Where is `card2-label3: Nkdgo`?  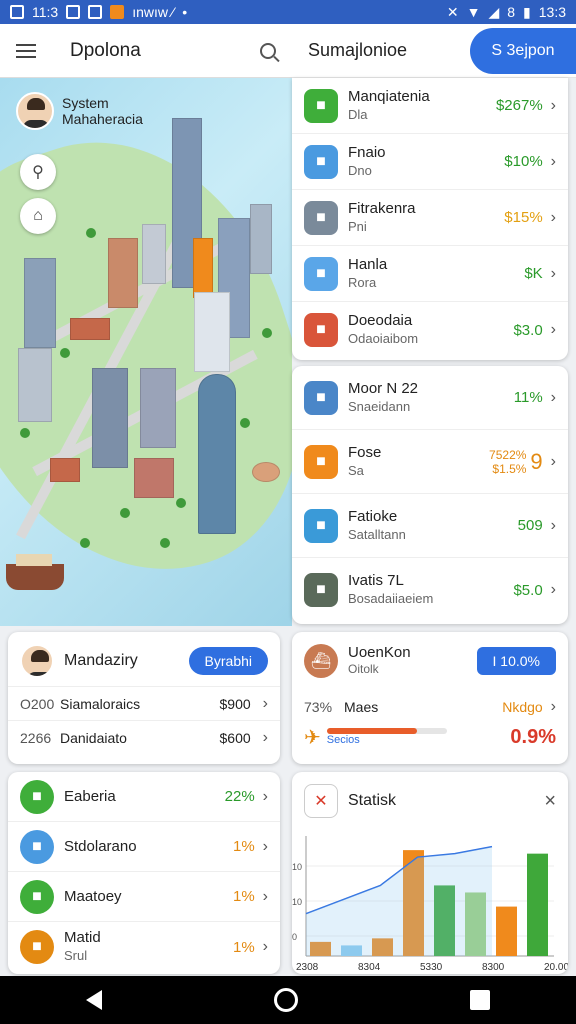
card2-label3: Nkdgo is located at coordinates (522, 707).